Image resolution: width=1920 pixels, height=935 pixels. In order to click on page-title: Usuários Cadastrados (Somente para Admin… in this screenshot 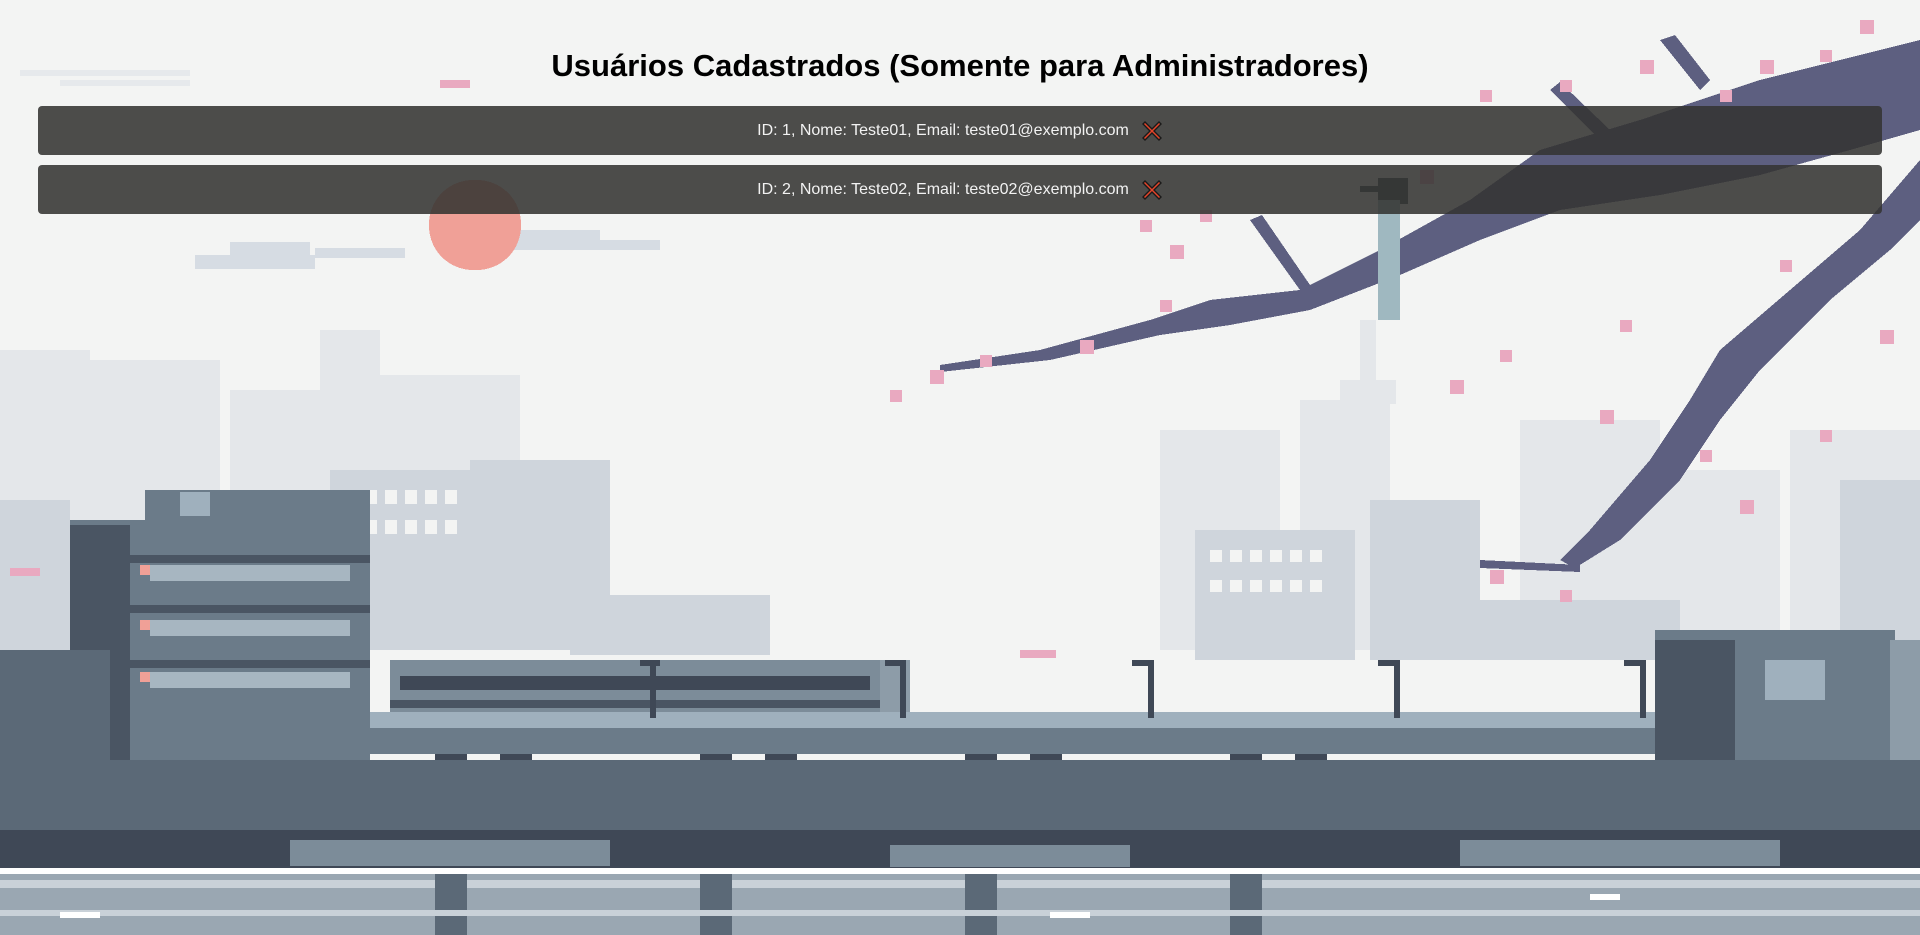, I will do `click(960, 65)`.